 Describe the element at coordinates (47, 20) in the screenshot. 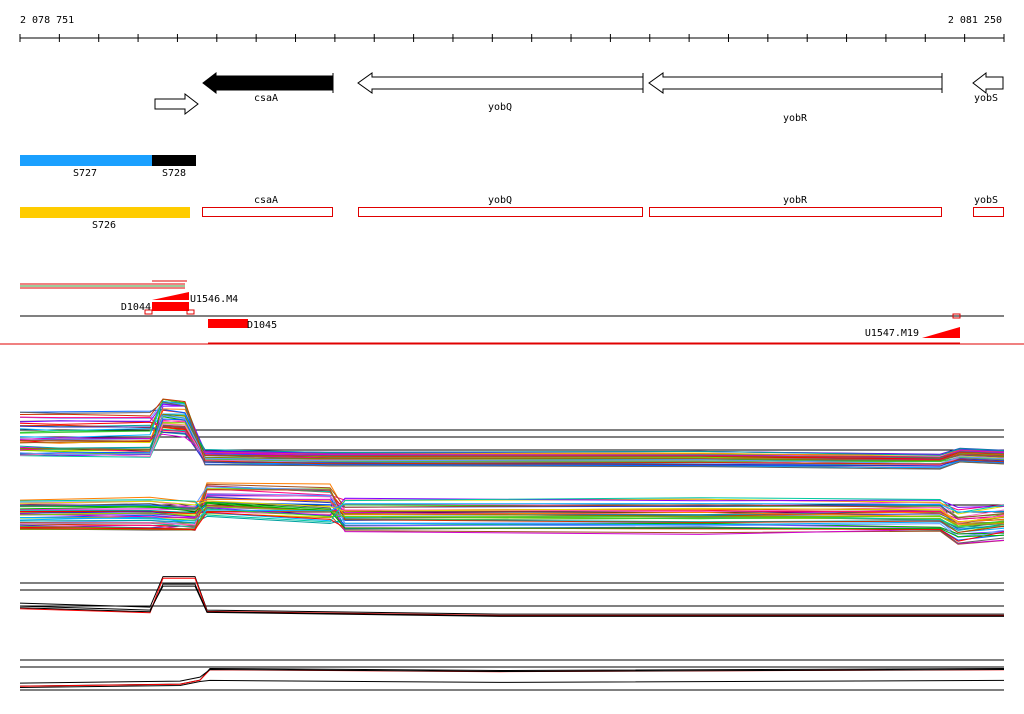

I see `ruler-start-label: 2 078 751` at that location.